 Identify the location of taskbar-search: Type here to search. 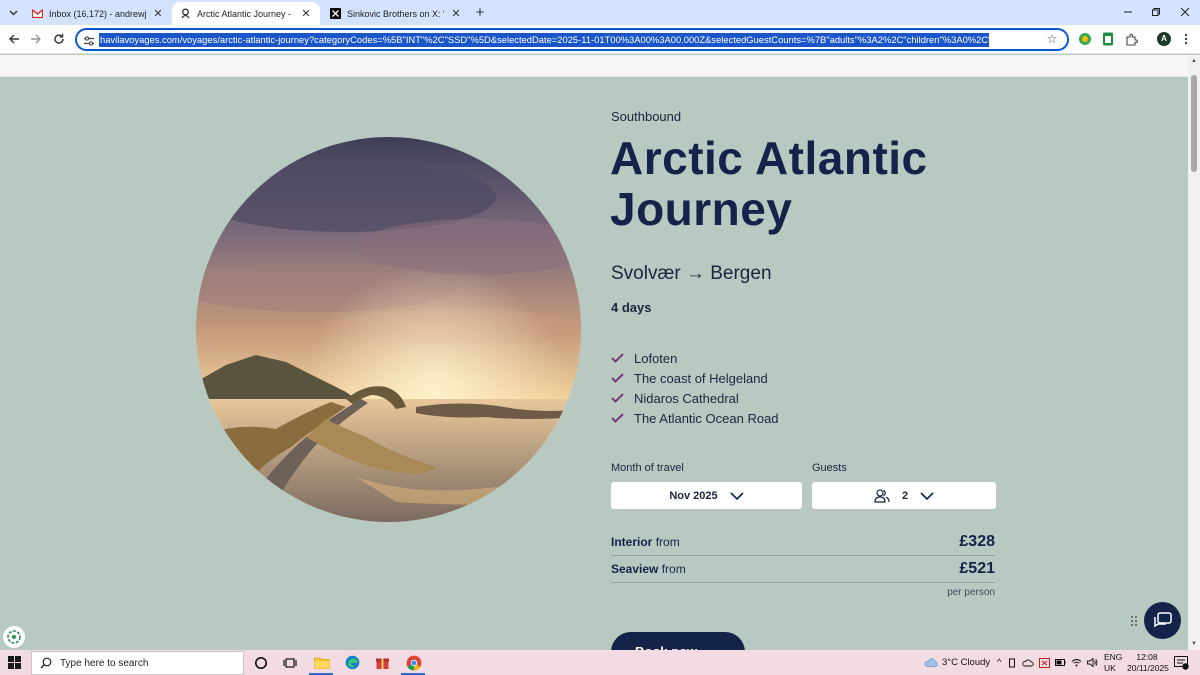
(137, 663).